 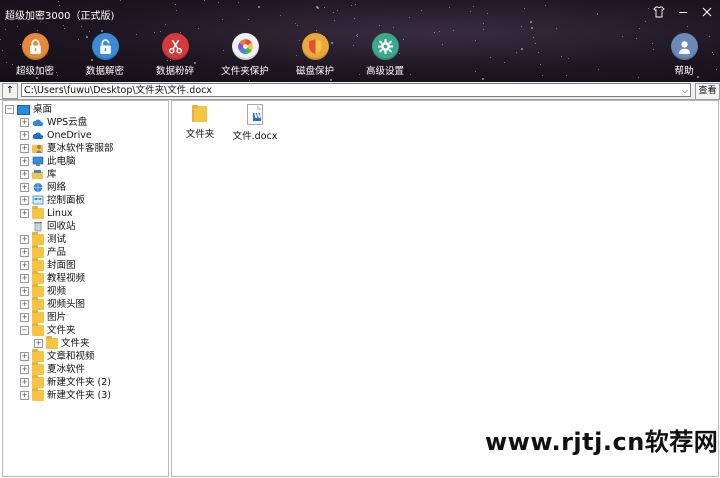 I want to click on tree-item: + 产品, so click(x=43, y=252).